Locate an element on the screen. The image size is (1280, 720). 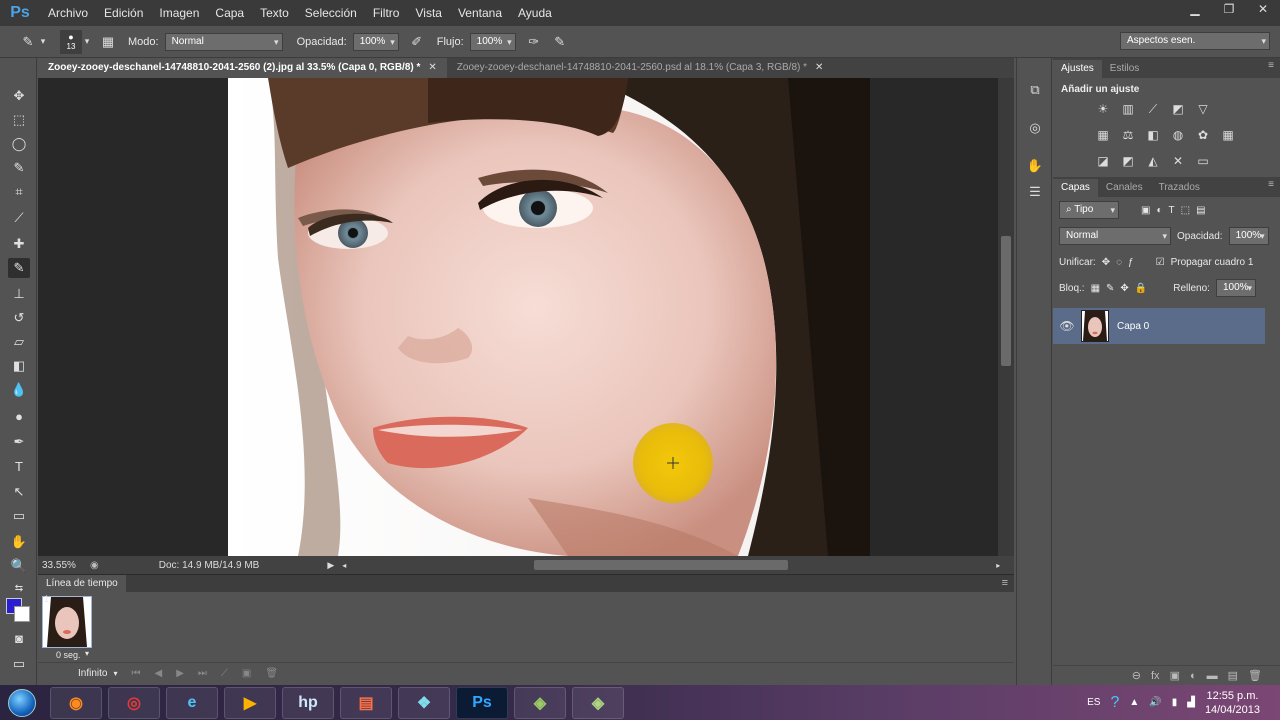
menu-imagen: Imagen is located at coordinates (179, 13).